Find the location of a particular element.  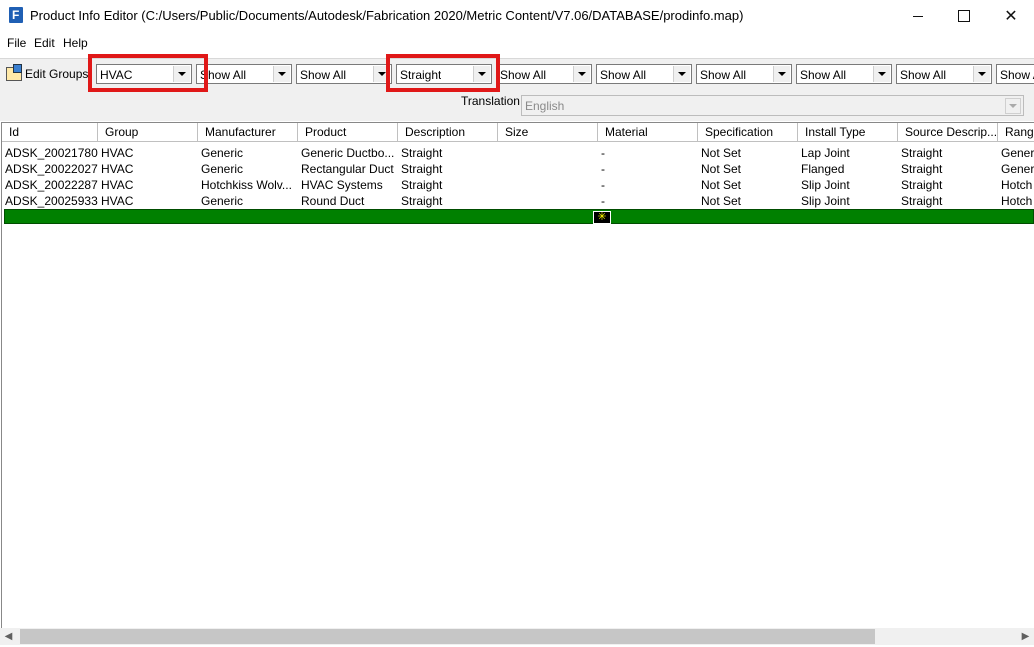

cell-id: ADSK_20022287 is located at coordinates (51, 185).